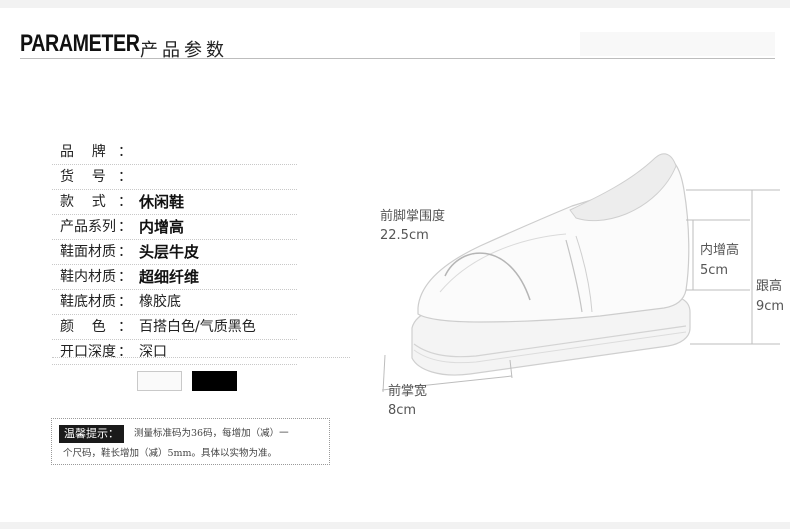 This screenshot has height=529, width=790. I want to click on inner-height-value: 5cm, so click(714, 270).